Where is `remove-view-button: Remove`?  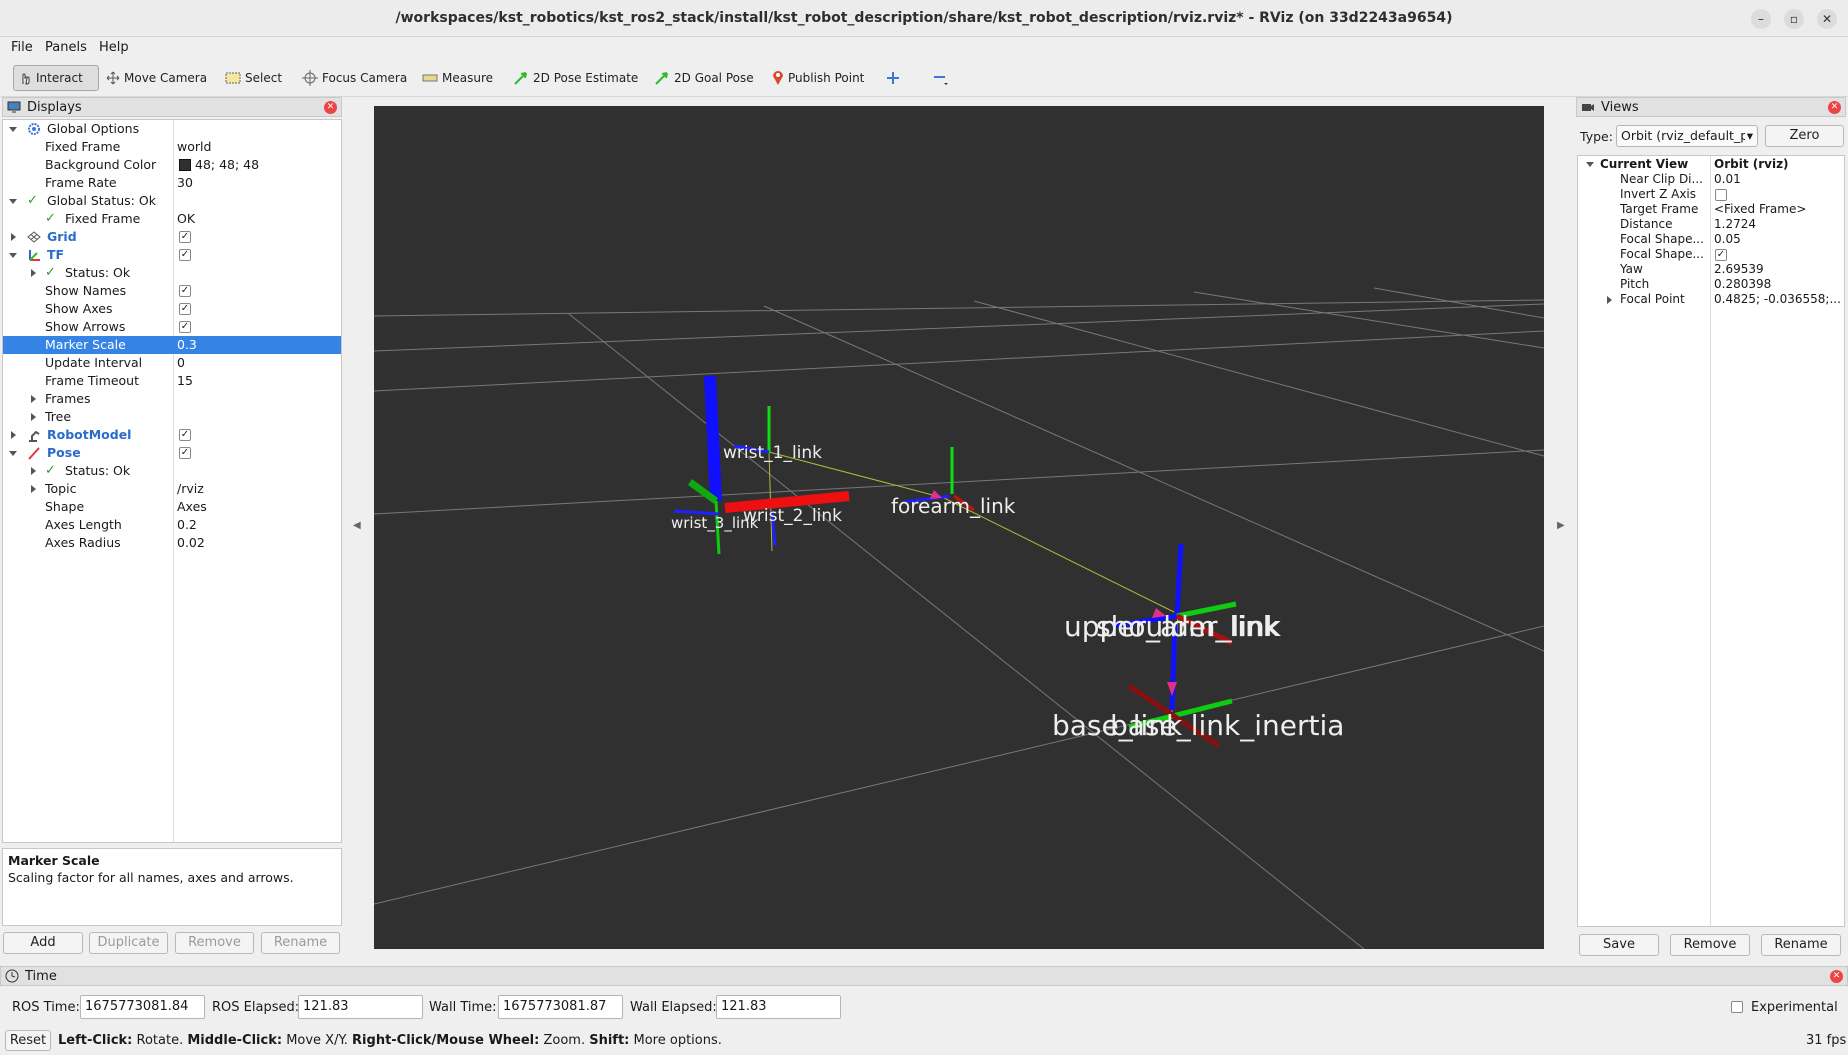
remove-view-button: Remove is located at coordinates (1710, 945).